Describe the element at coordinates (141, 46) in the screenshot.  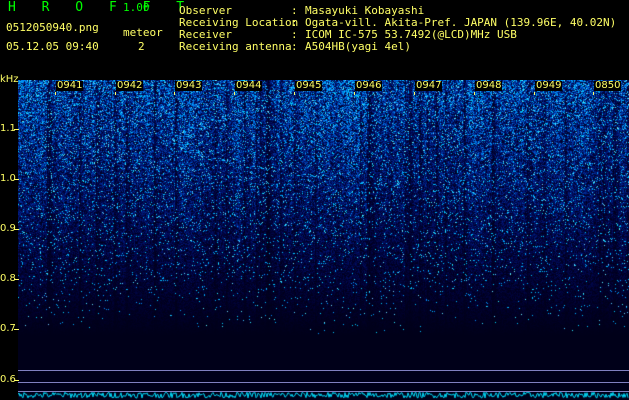
I see `meteor-count: 2` at that location.